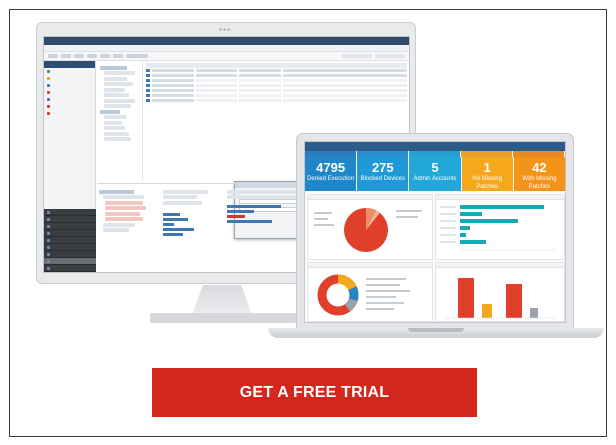 The image size is (616, 445). I want to click on dashboard-header, so click(435, 146).